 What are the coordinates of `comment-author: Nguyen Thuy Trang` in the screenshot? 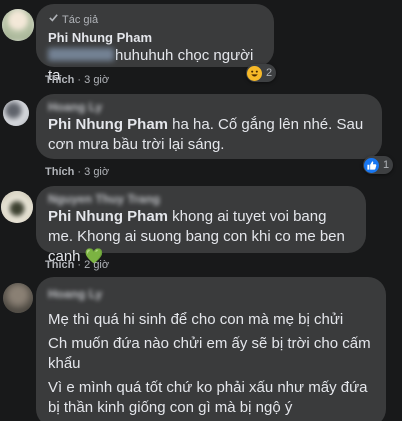 It's located at (201, 199).